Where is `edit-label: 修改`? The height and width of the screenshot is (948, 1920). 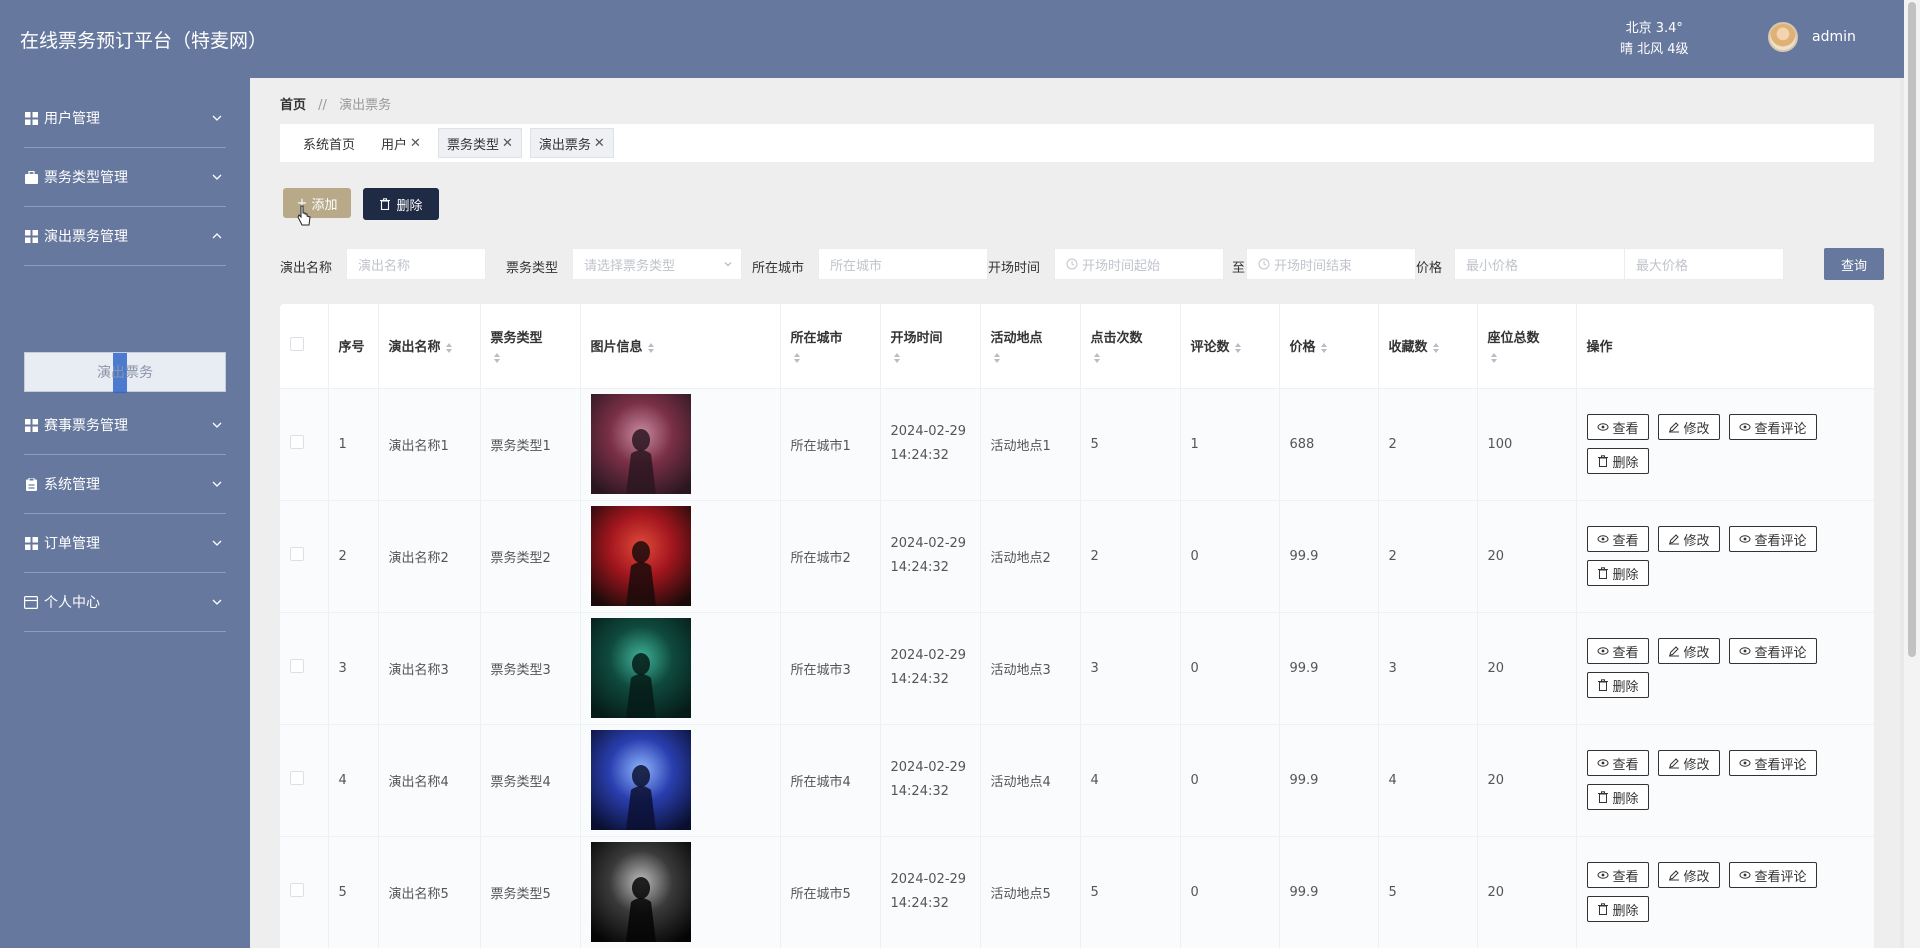
edit-label: 修改 is located at coordinates (1696, 877).